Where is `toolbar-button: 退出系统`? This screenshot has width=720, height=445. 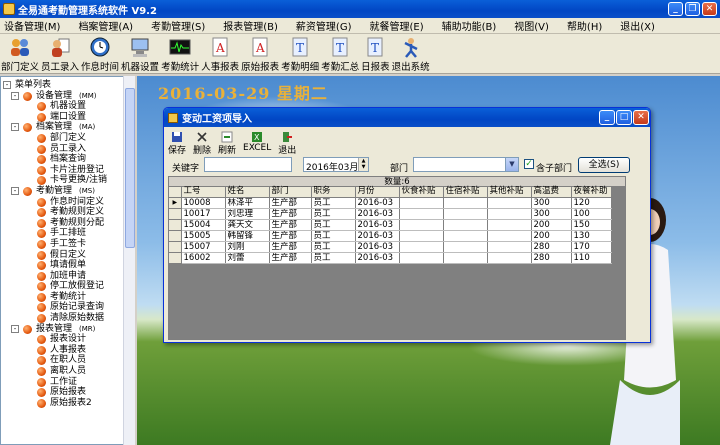 toolbar-button: 退出系统 is located at coordinates (411, 53).